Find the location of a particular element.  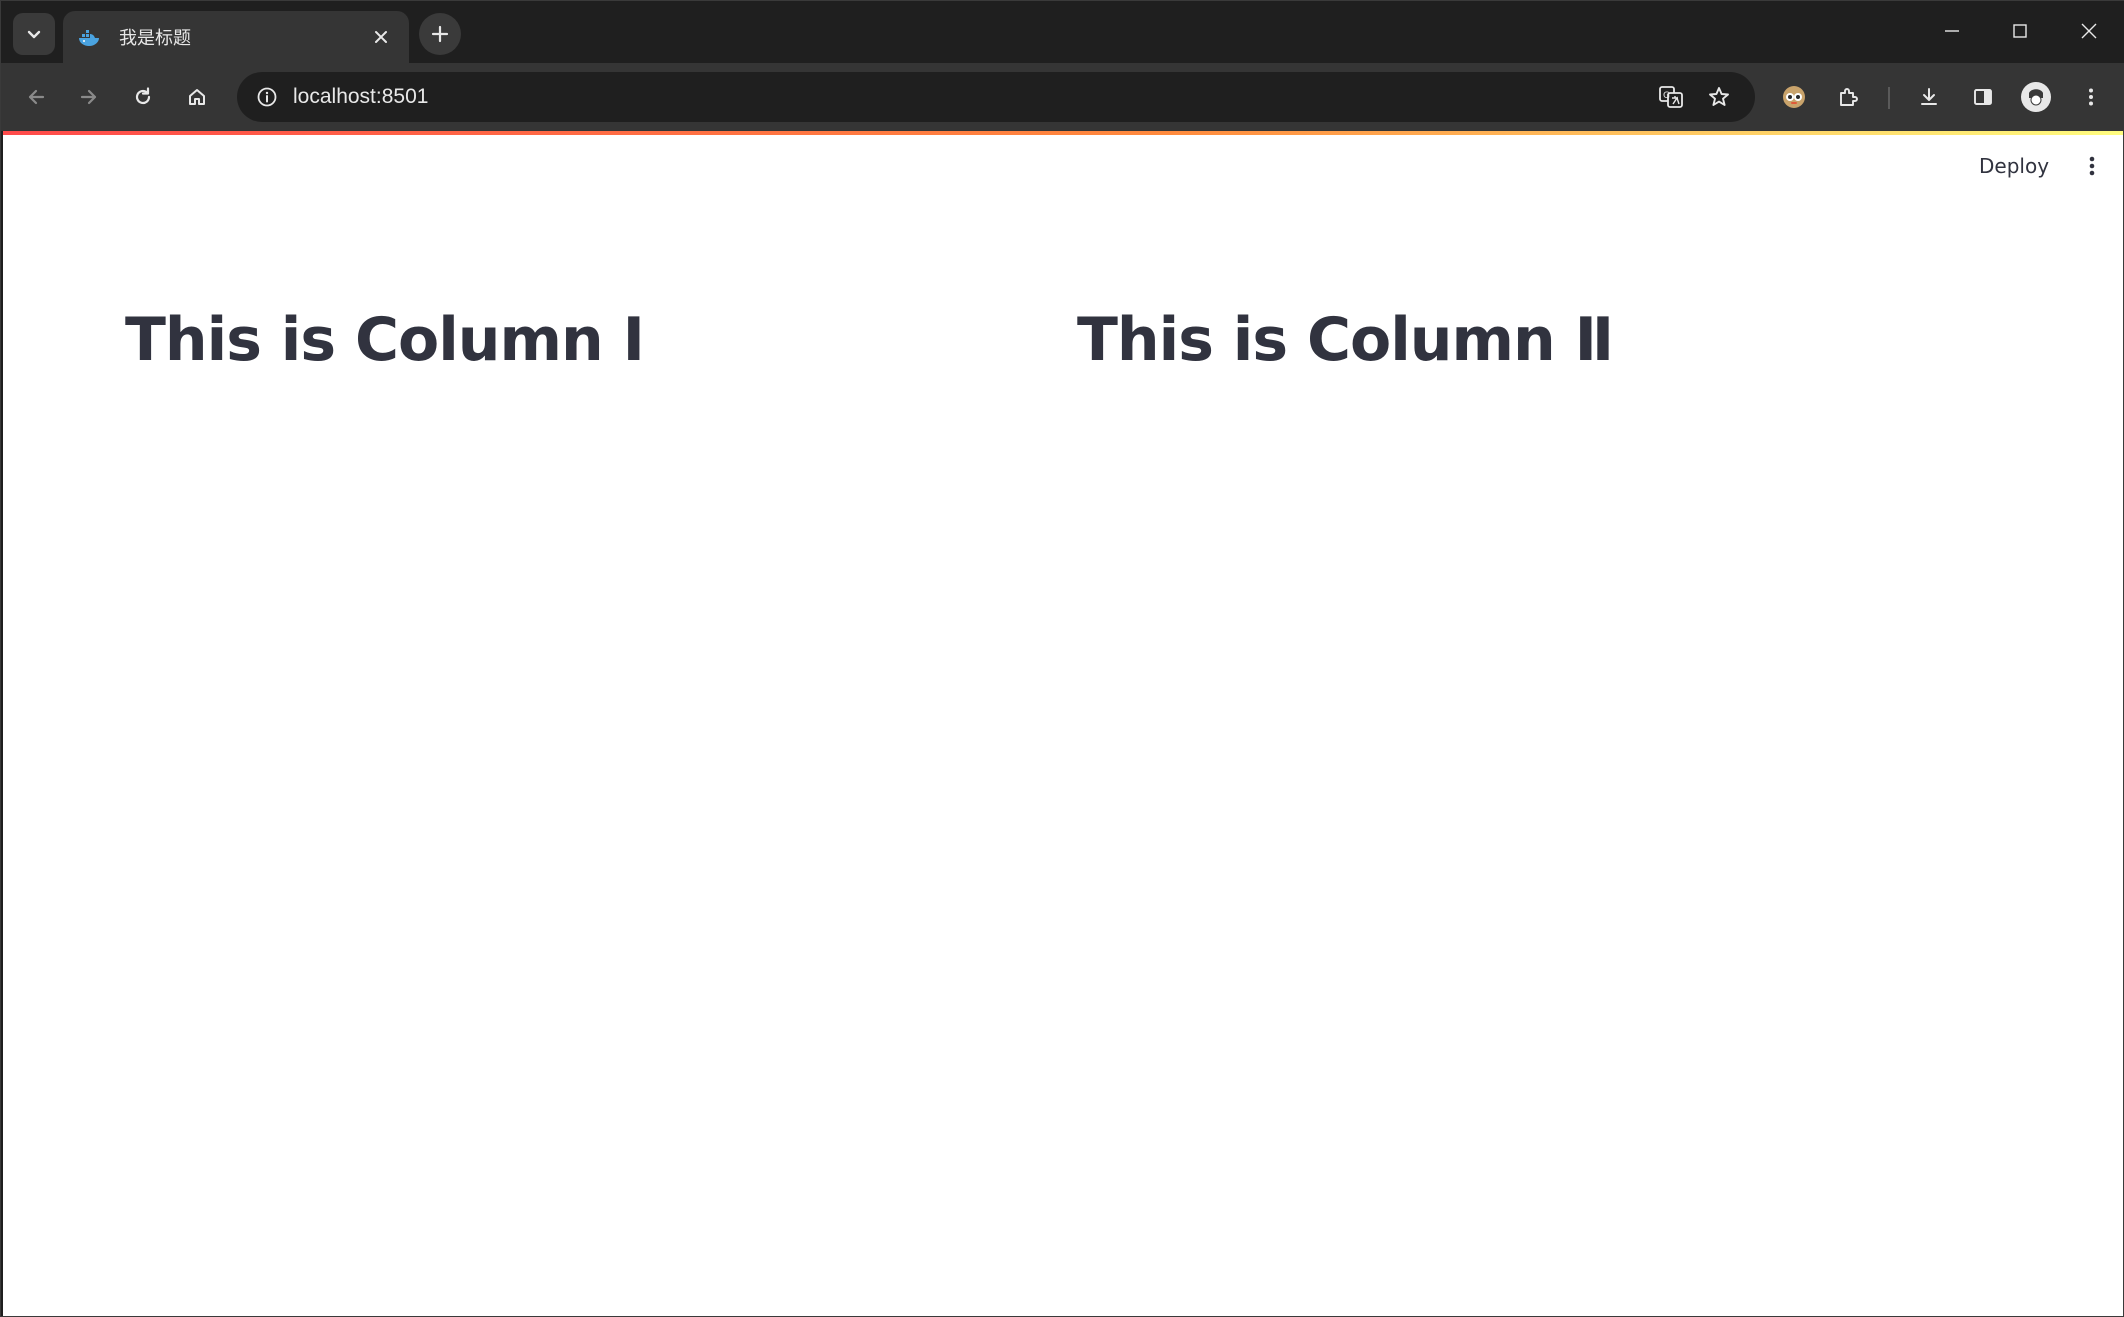

minimize-button is located at coordinates (1952, 31).